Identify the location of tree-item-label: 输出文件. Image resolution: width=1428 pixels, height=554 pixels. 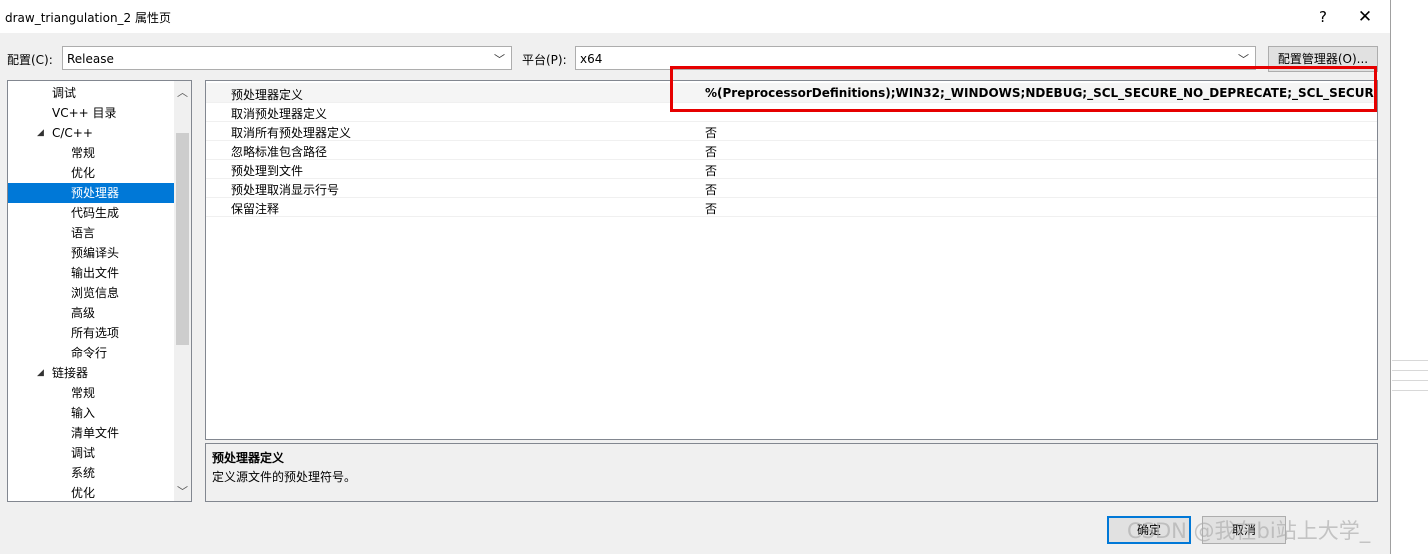
(95, 273).